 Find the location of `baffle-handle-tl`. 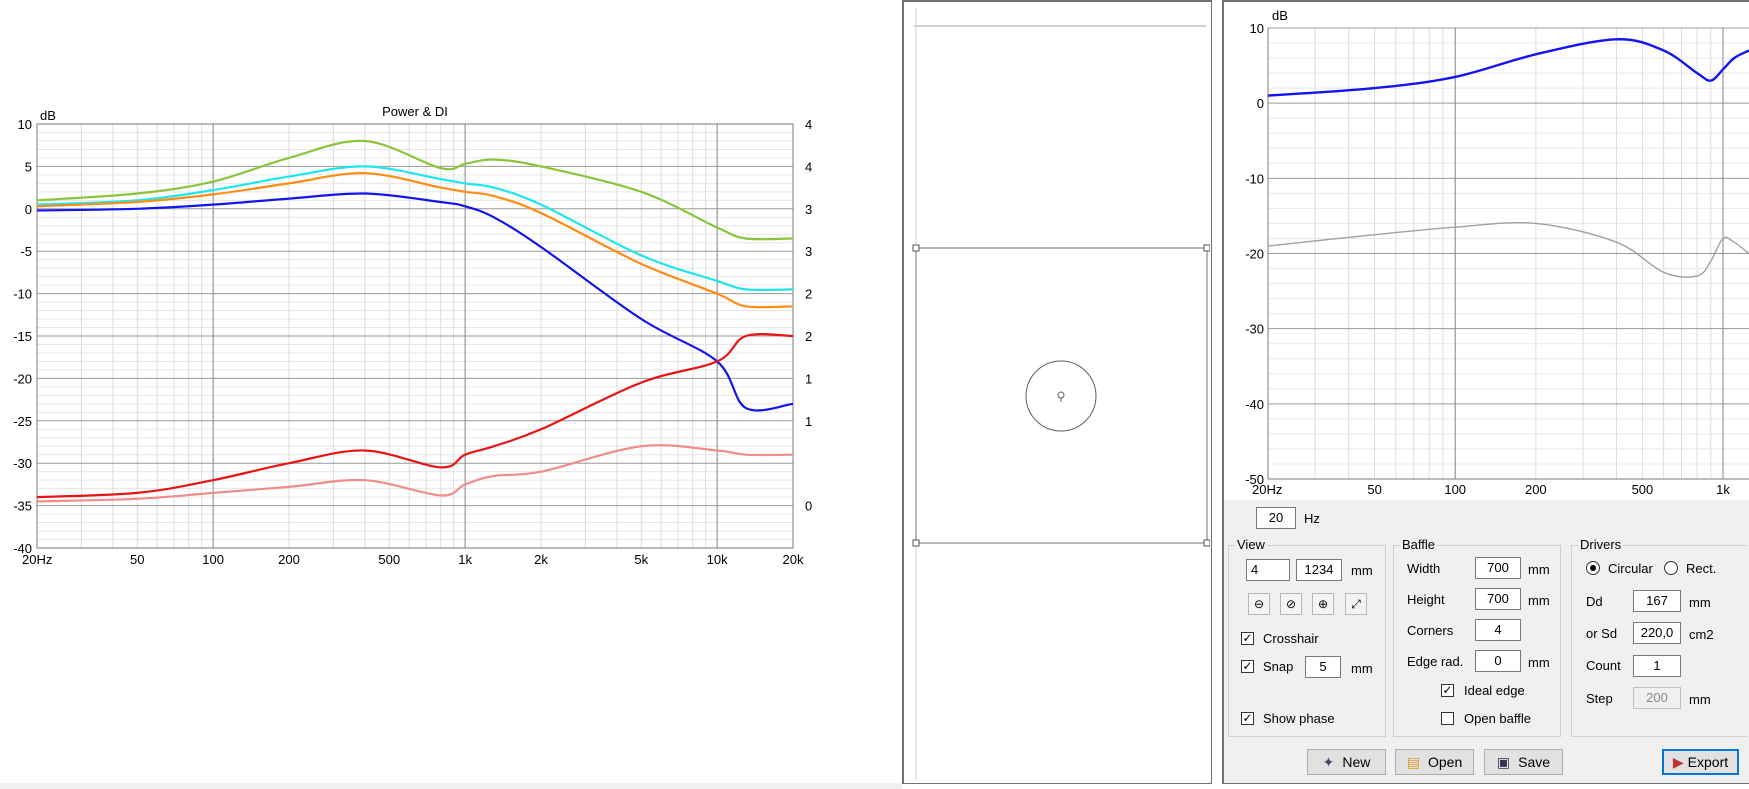

baffle-handle-tl is located at coordinates (916, 248).